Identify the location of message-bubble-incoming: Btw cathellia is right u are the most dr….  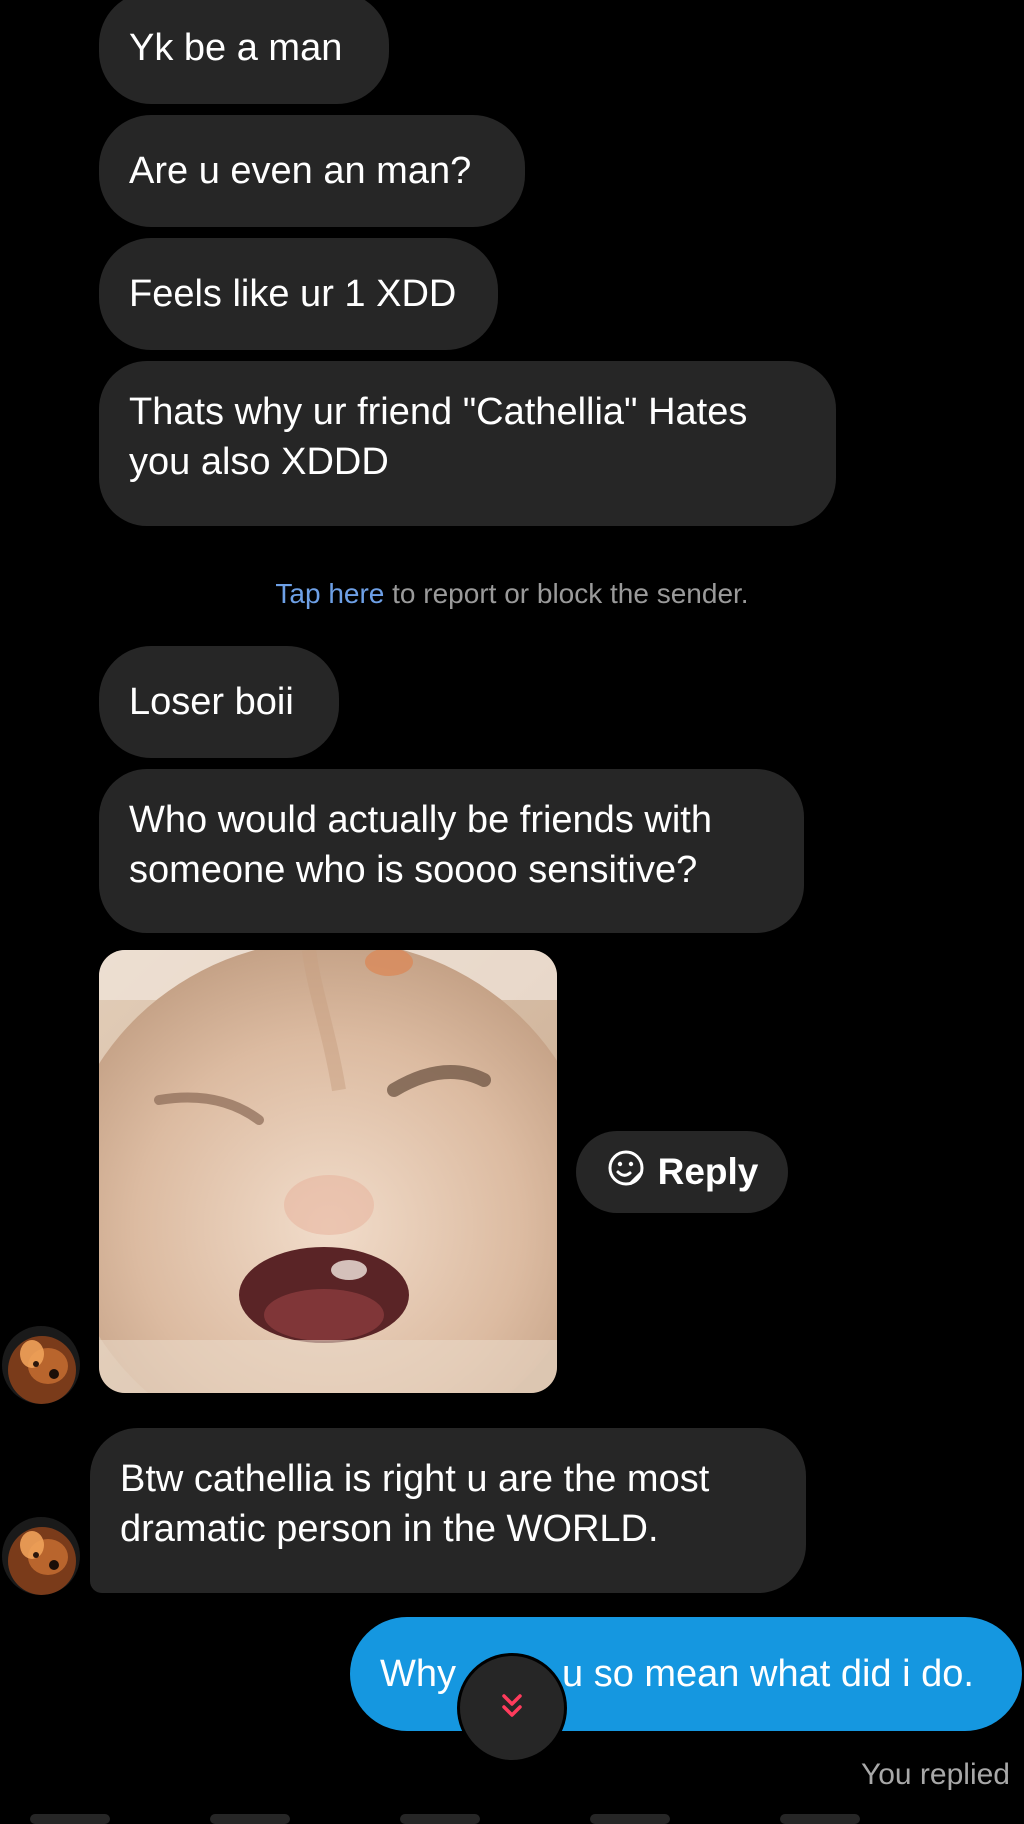
(448, 1510).